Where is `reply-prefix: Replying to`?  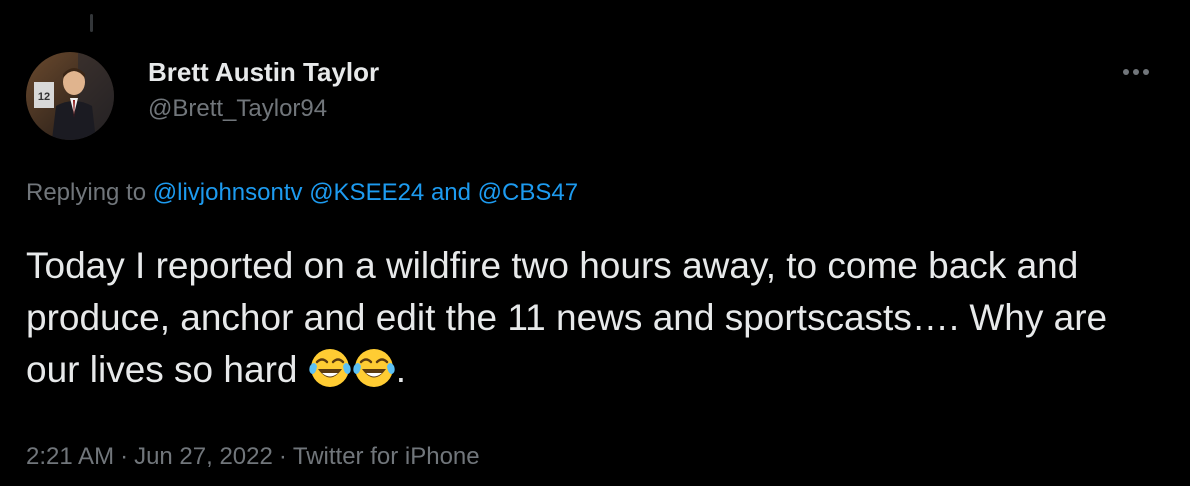
reply-prefix: Replying to is located at coordinates (86, 192).